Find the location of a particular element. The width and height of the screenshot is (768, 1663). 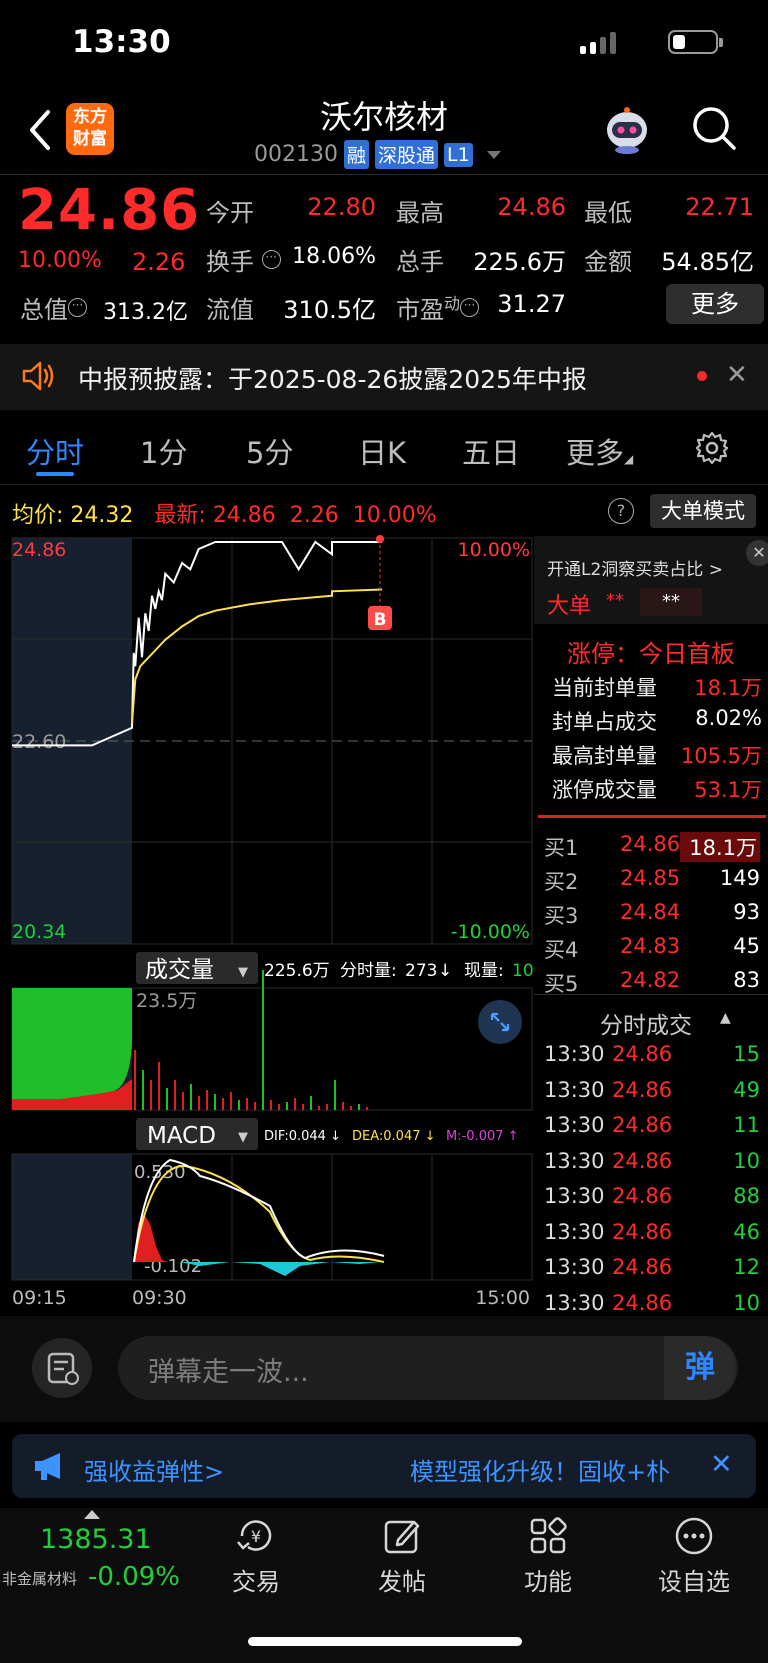

float-label: 流值 is located at coordinates (230, 310).